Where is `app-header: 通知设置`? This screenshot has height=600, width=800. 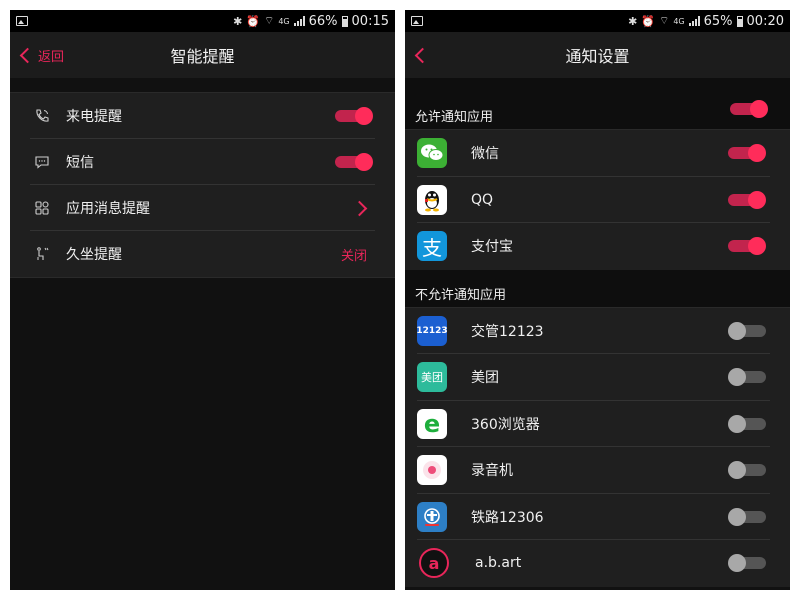 app-header: 通知设置 is located at coordinates (597, 55).